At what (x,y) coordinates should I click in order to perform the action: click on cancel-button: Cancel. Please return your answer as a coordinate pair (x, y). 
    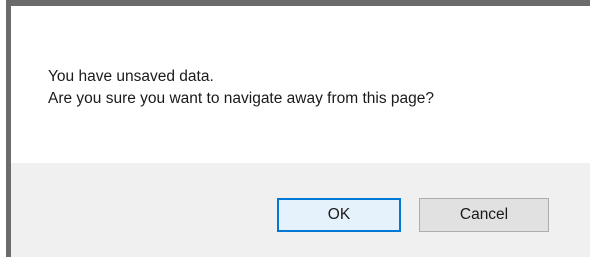
    Looking at the image, I should click on (484, 215).